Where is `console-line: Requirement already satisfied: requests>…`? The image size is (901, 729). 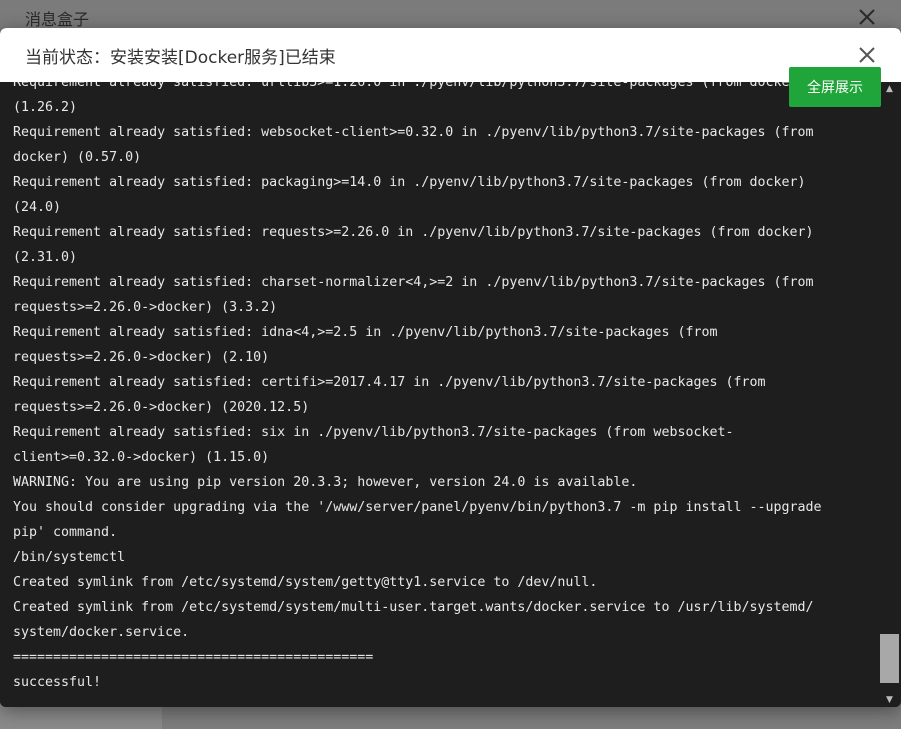 console-line: Requirement already satisfied: requests>… is located at coordinates (413, 232).